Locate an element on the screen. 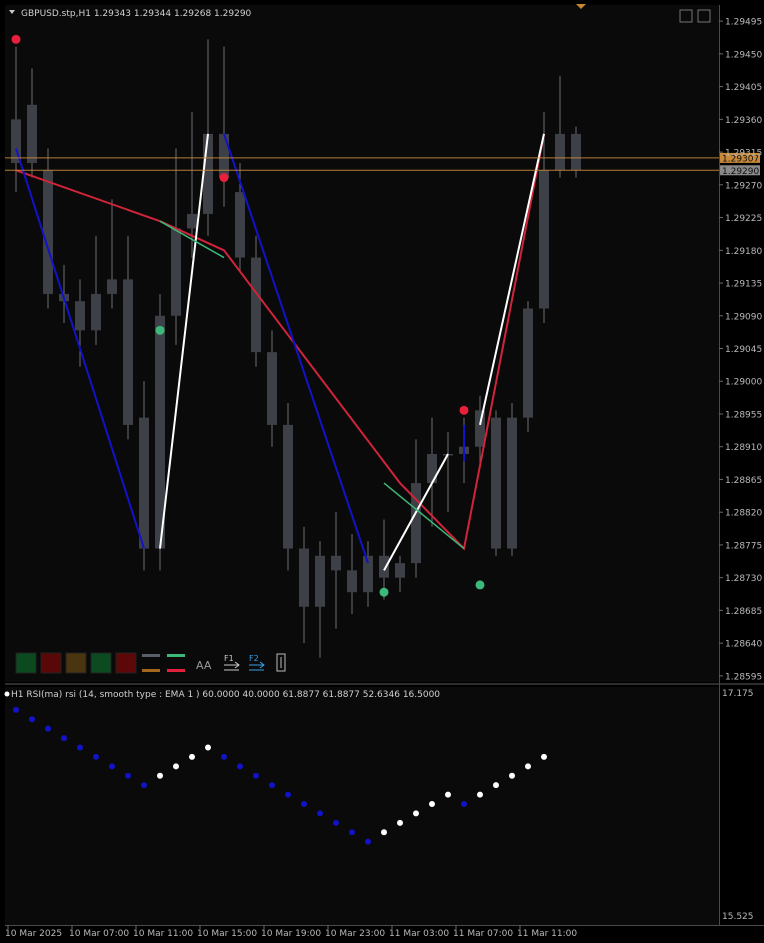  svg-text: F1 is located at coordinates (229, 658).